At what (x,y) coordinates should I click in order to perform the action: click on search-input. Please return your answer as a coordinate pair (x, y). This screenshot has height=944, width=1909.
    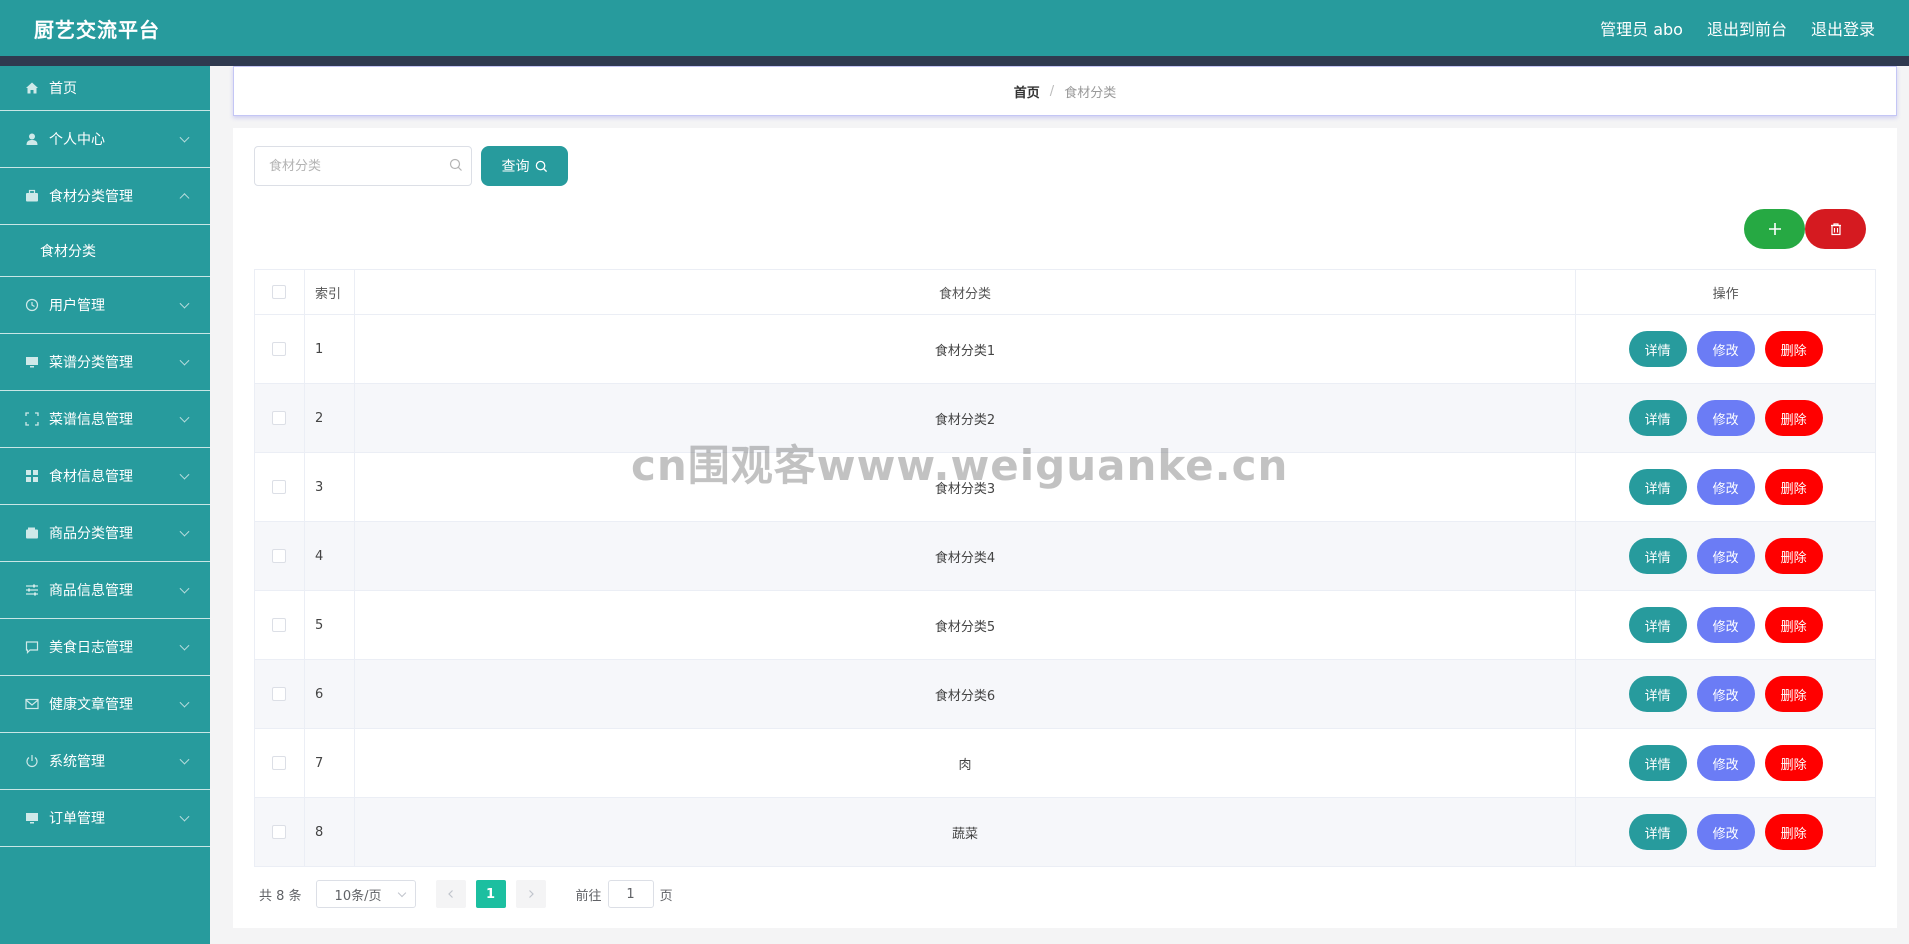
    Looking at the image, I should click on (350, 166).